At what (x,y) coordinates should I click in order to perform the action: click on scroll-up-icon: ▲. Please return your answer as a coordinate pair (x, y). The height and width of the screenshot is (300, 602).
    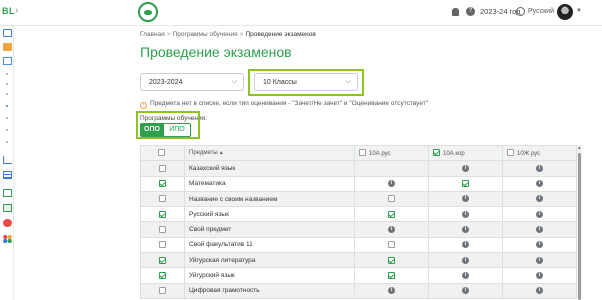
    Looking at the image, I should click on (579, 148).